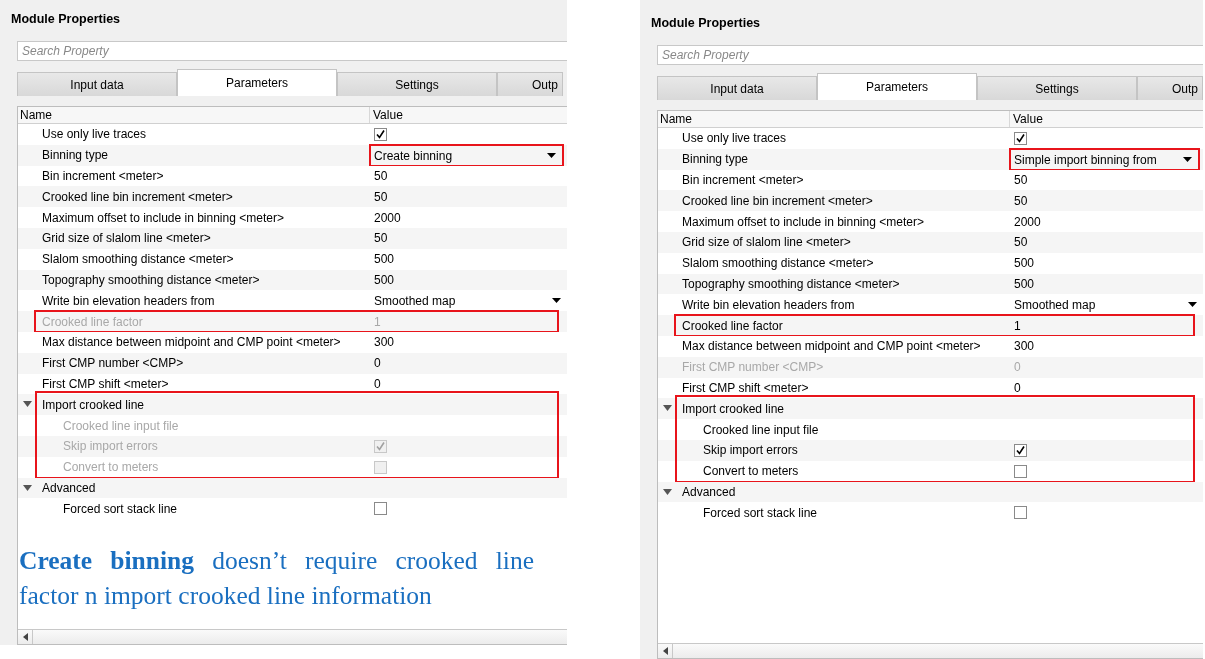  I want to click on value-dropdown: Create binning, so click(466, 156).